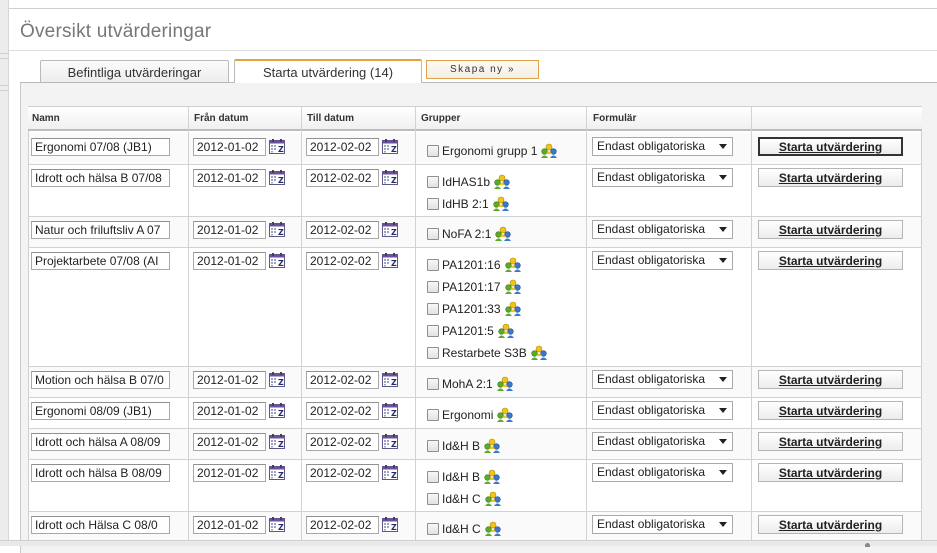  I want to click on scroll-thumb, so click(867, 545).